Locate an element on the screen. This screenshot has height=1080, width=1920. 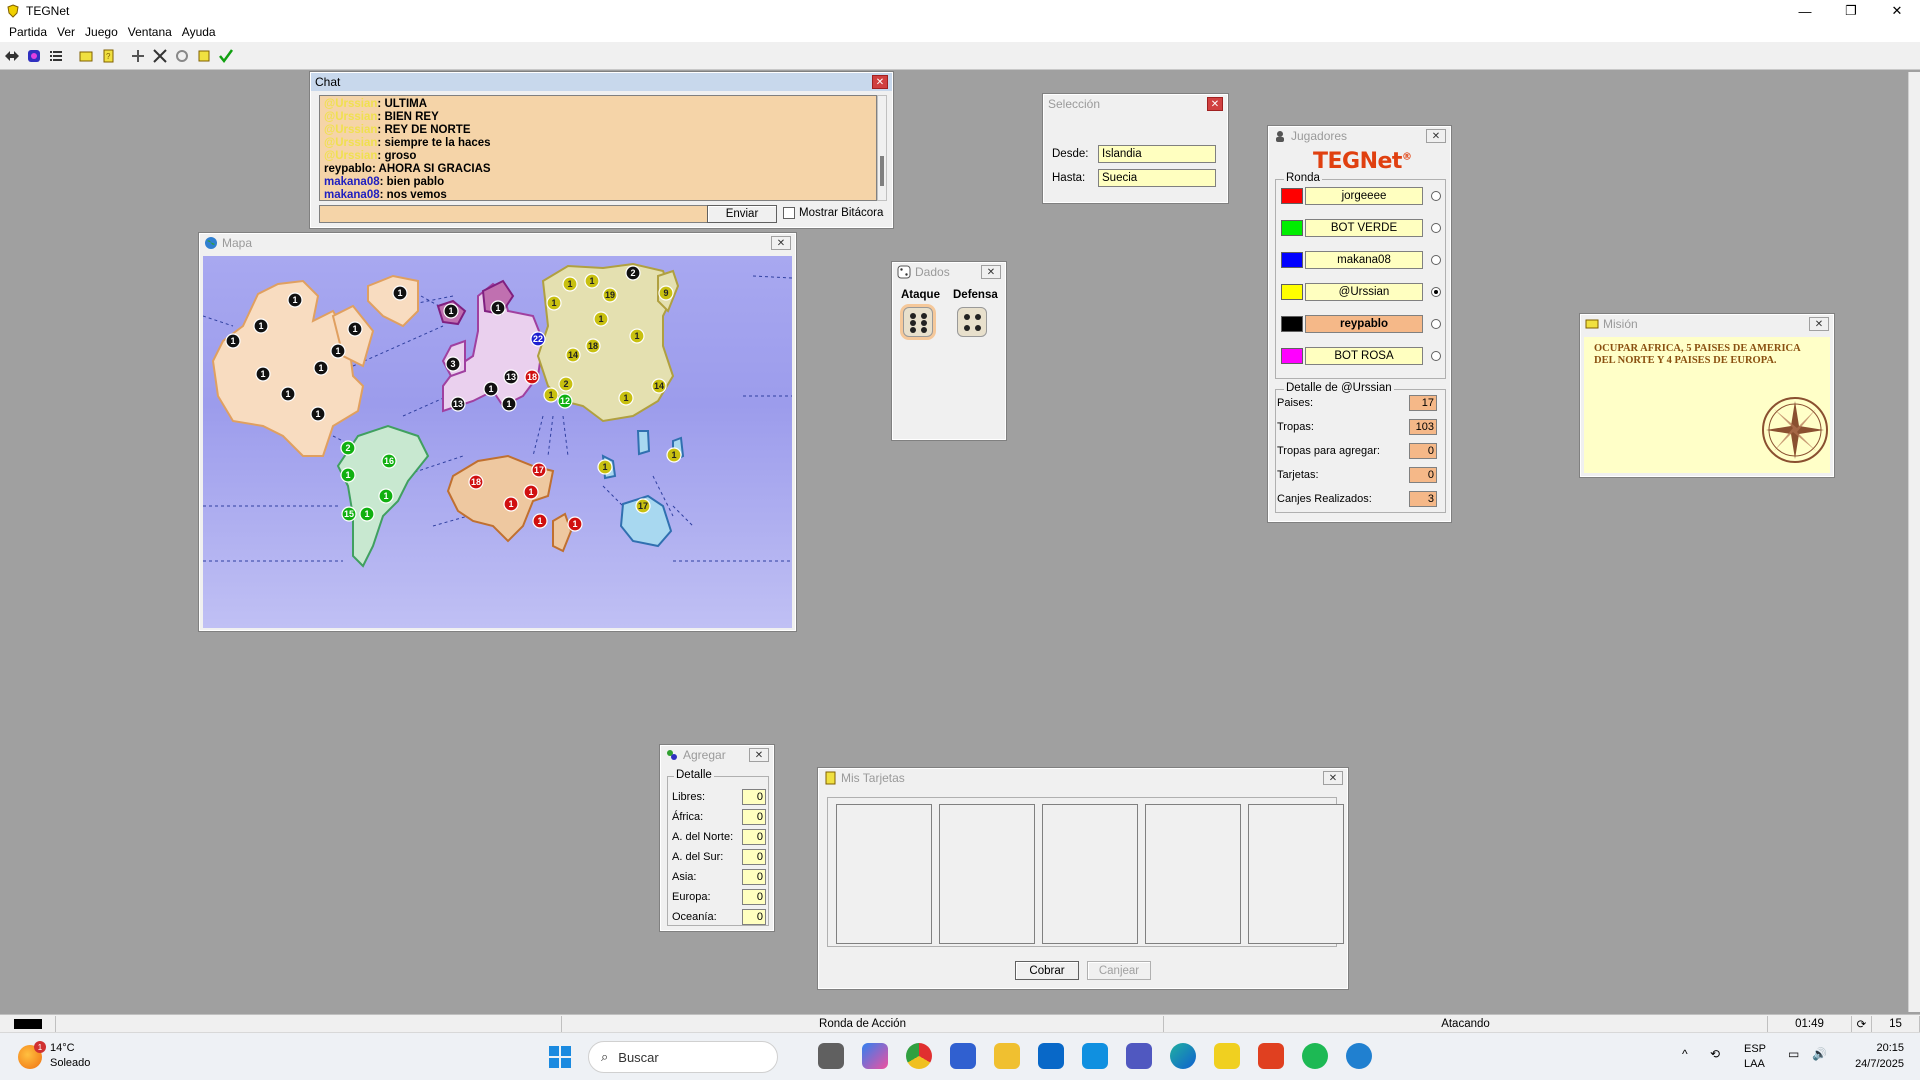
selection-close-button: ✕ is located at coordinates (1215, 104).